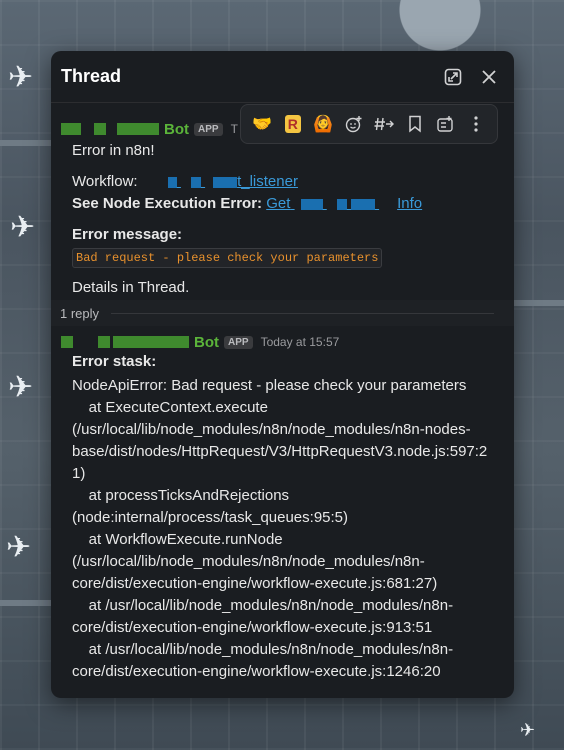 The height and width of the screenshot is (750, 564). I want to click on node-error-link: Get Info, so click(344, 203).